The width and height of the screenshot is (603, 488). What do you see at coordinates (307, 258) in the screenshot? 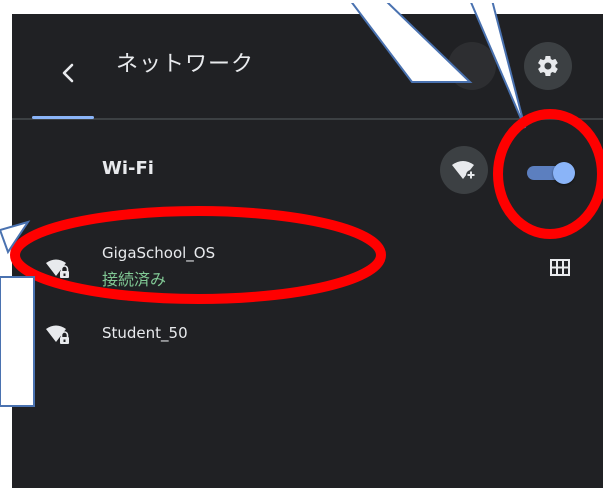
I see `network-item-connected: GigaSchool_OS 接続済み` at bounding box center [307, 258].